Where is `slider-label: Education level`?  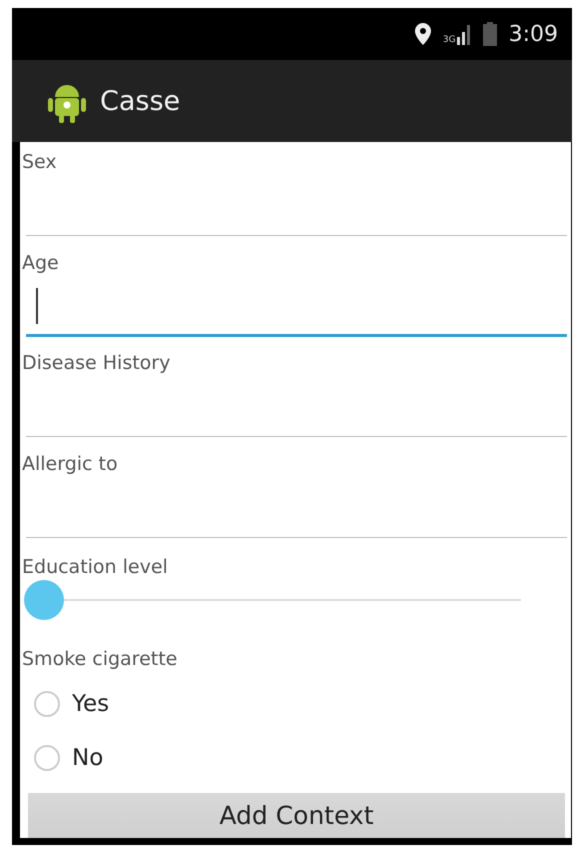
slider-label: Education level is located at coordinates (94, 567).